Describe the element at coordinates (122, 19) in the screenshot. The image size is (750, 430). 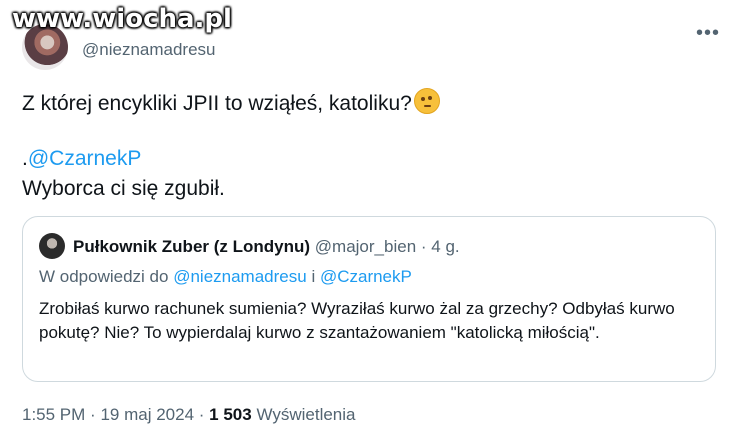
I see `watermark: www.wiocha.pl` at that location.